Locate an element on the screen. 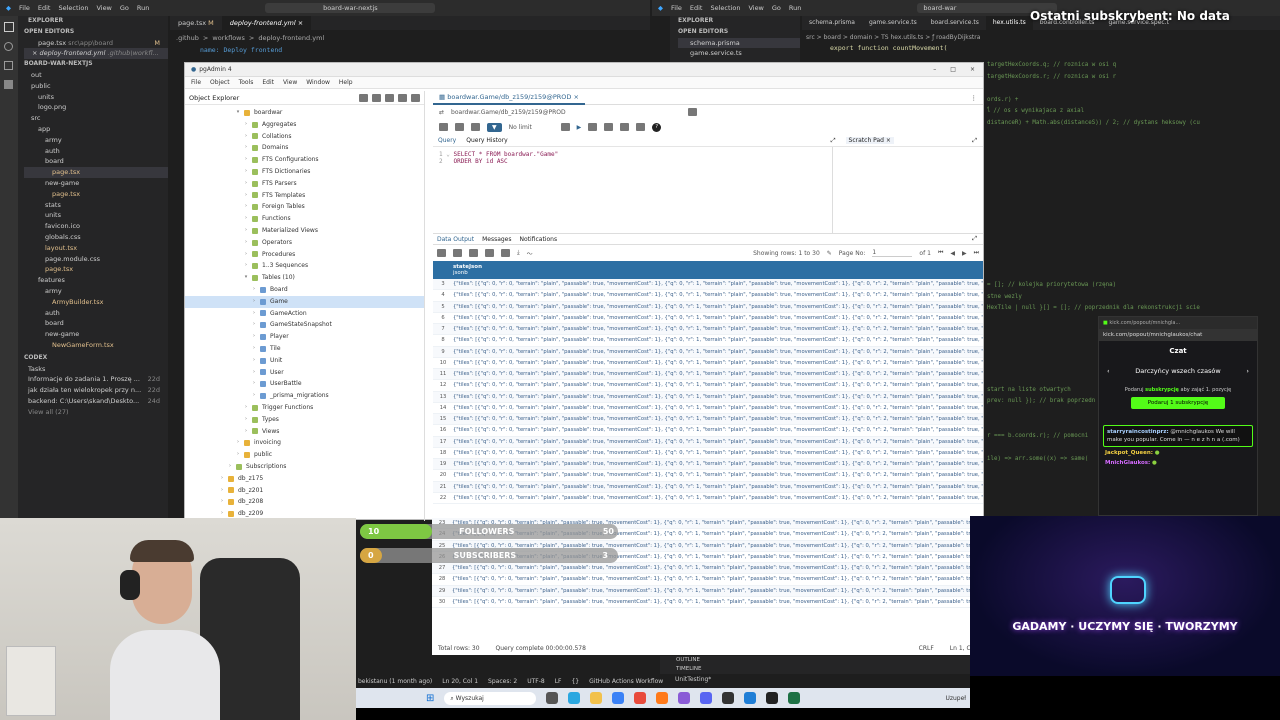 This screenshot has width=1280, height=720. tree-node: › Unit is located at coordinates (304, 361).